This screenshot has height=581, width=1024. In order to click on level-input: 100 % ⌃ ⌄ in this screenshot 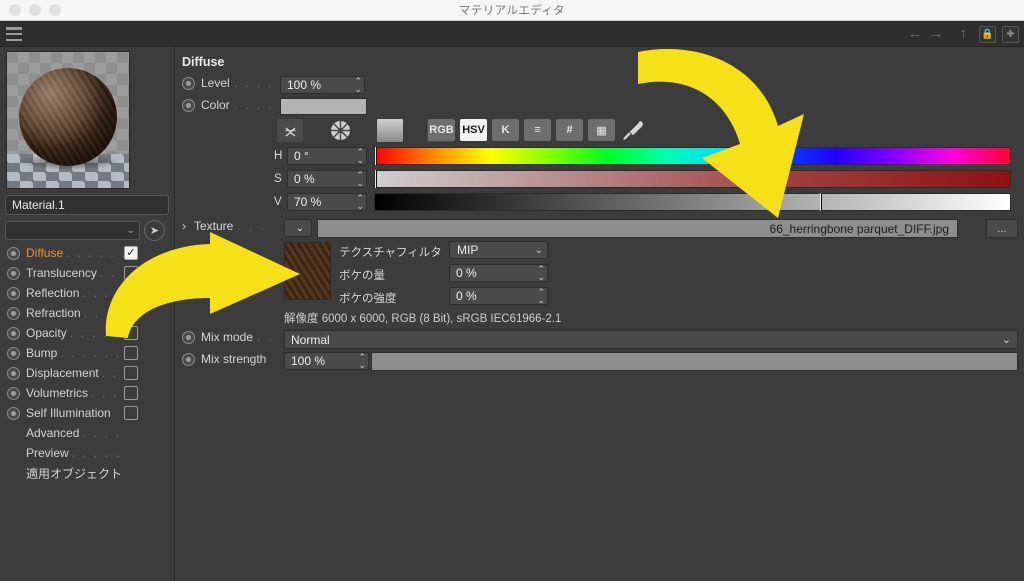, I will do `click(322, 85)`.